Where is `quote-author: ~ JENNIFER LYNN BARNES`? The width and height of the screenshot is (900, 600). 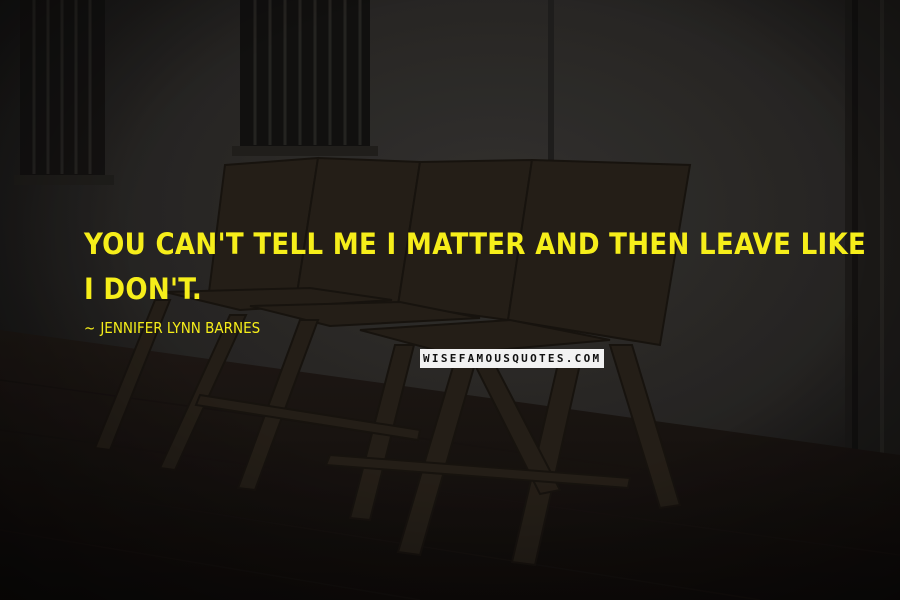
quote-author: ~ JENNIFER LYNN BARNES is located at coordinates (172, 328).